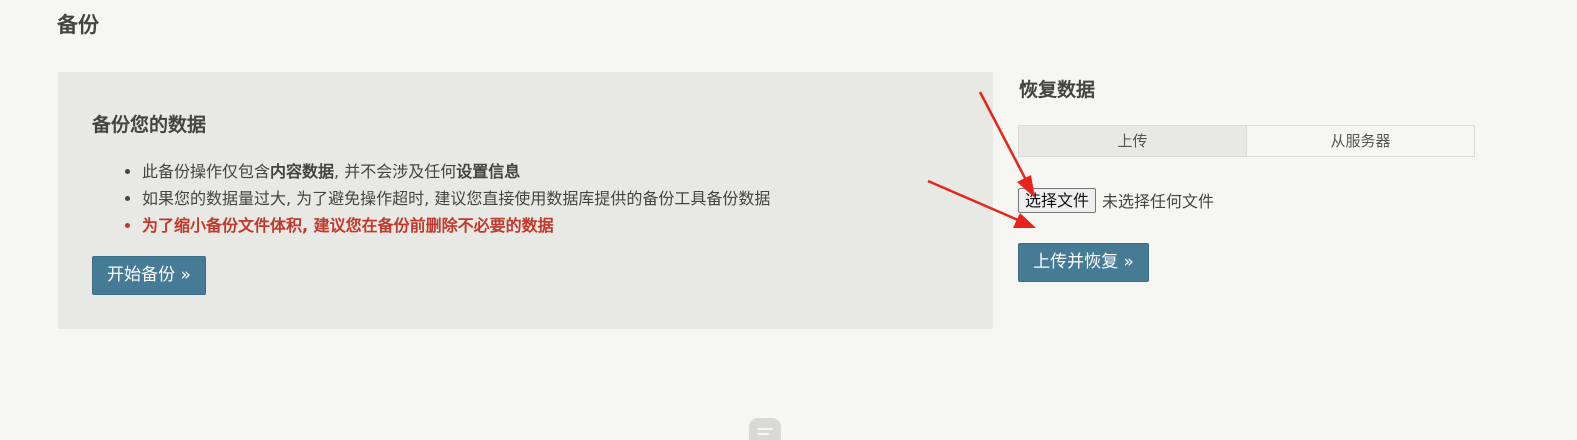  I want to click on note-bold-content-data: 内容数据, so click(302, 171).